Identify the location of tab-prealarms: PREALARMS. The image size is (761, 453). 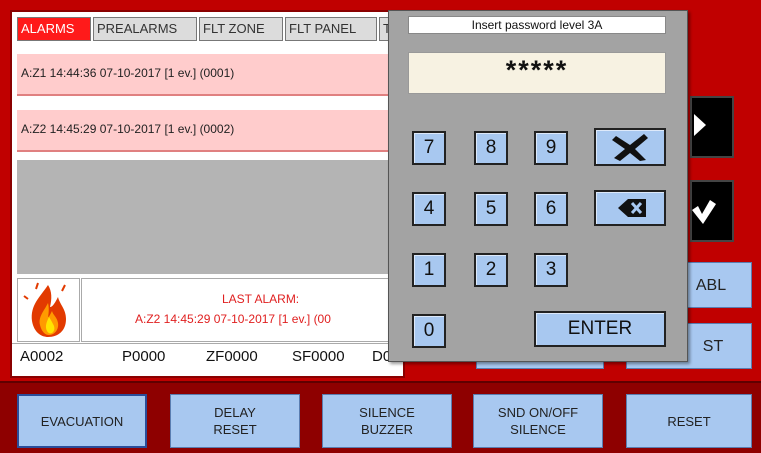
(145, 29).